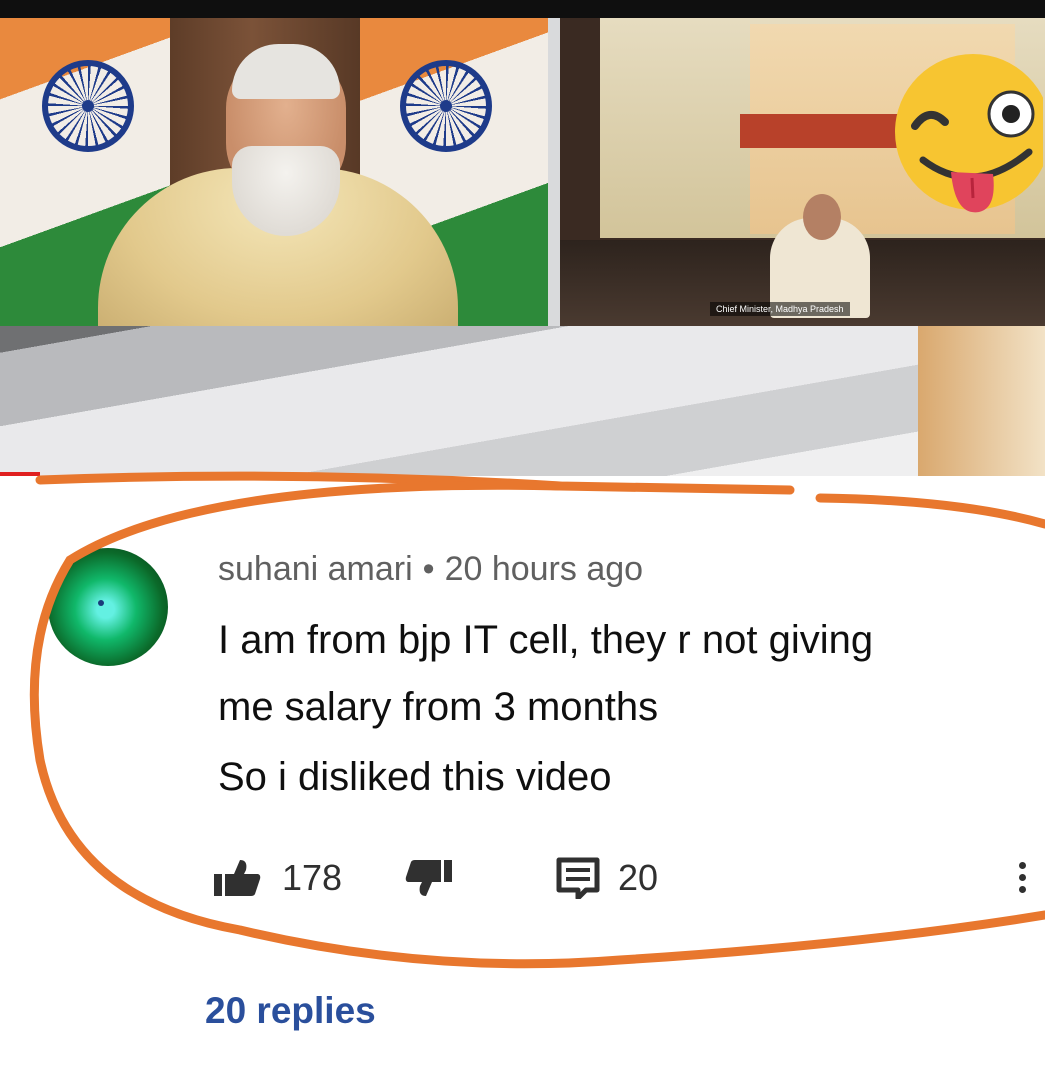 The height and width of the screenshot is (1072, 1045). Describe the element at coordinates (981, 401) in the screenshot. I see `video-floor-edge` at that location.